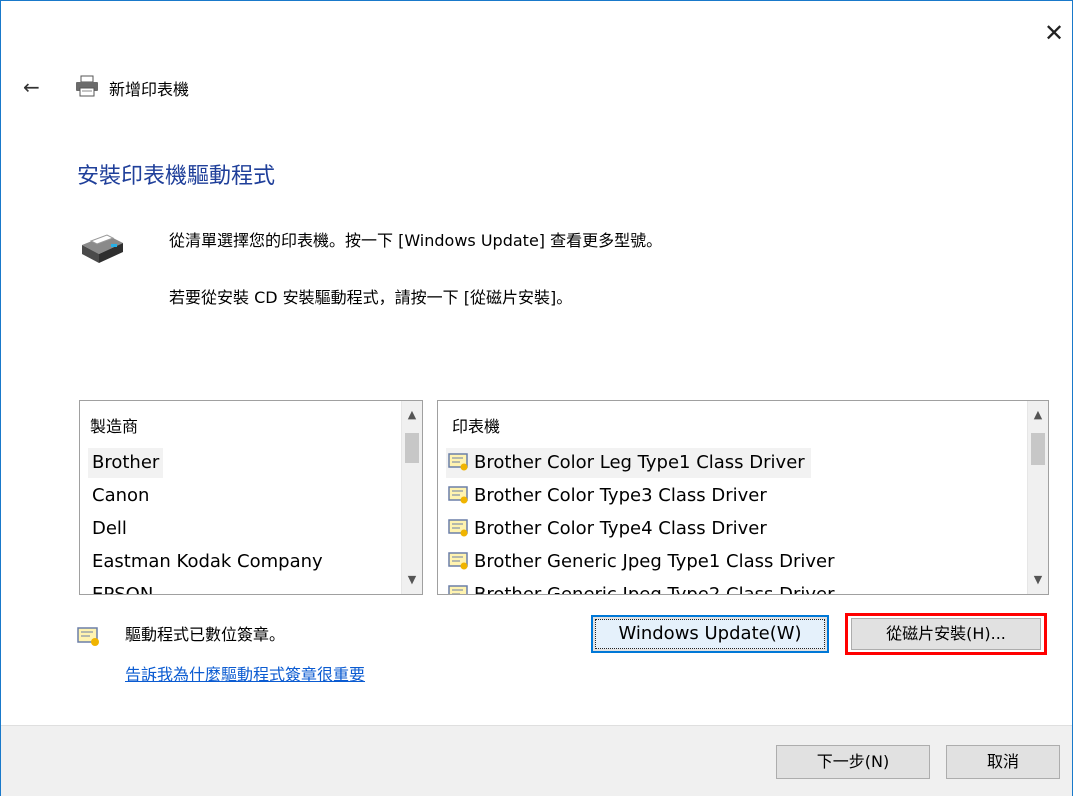  What do you see at coordinates (245, 673) in the screenshot?
I see `driver-signing-info-link: 告訴我為什麼驅動程式簽章很重要` at bounding box center [245, 673].